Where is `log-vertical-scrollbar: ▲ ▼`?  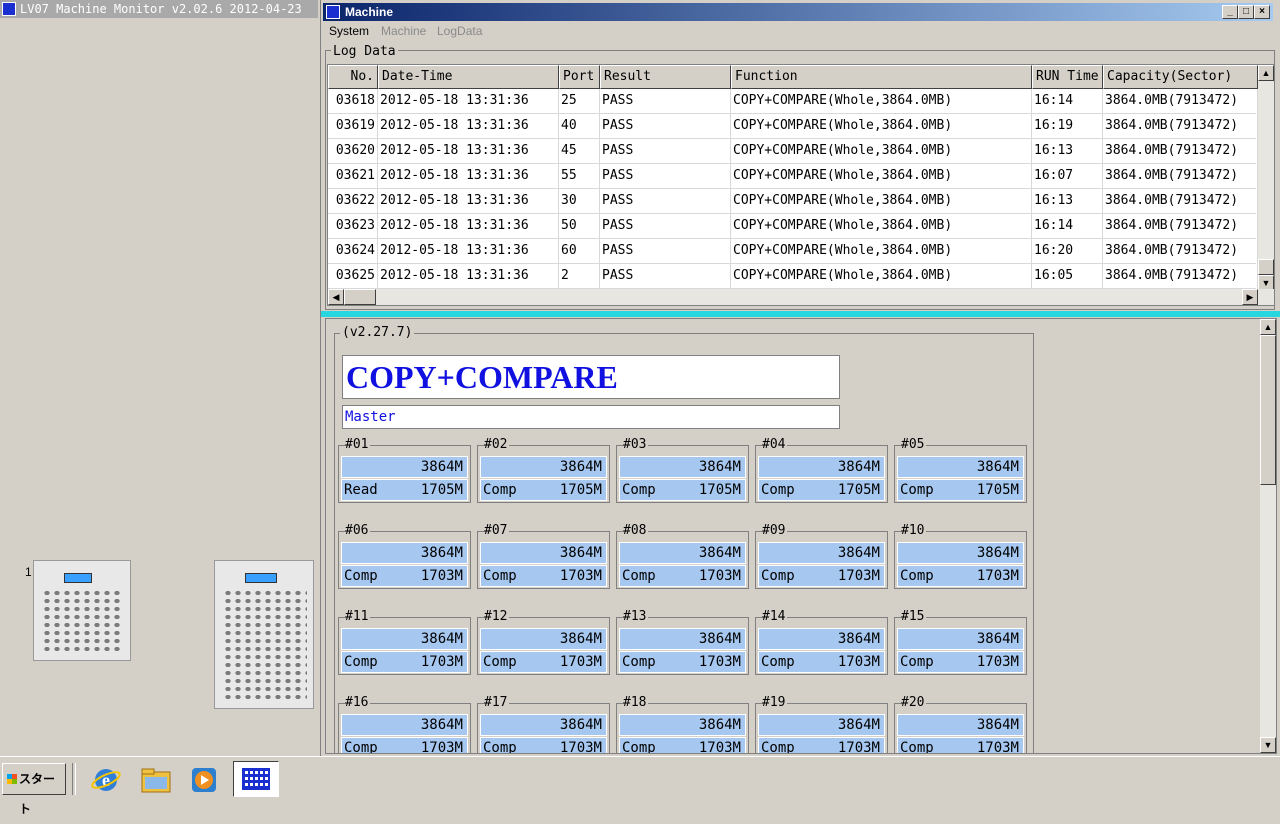
log-vertical-scrollbar: ▲ ▼ is located at coordinates (1266, 178).